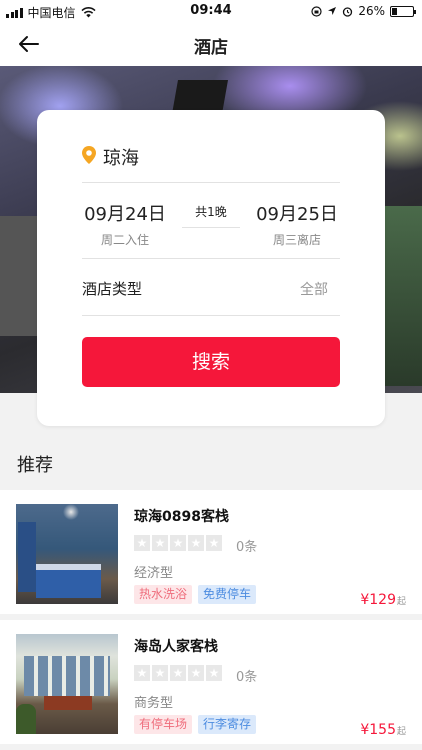  What do you see at coordinates (211, 48) in the screenshot?
I see `page-title: 酒店` at bounding box center [211, 48].